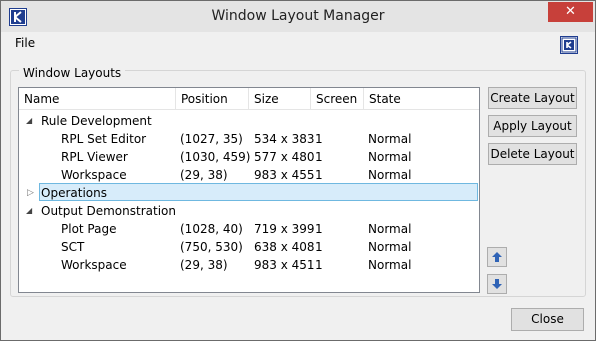 The image size is (596, 341). I want to click on move-down-button, so click(497, 284).